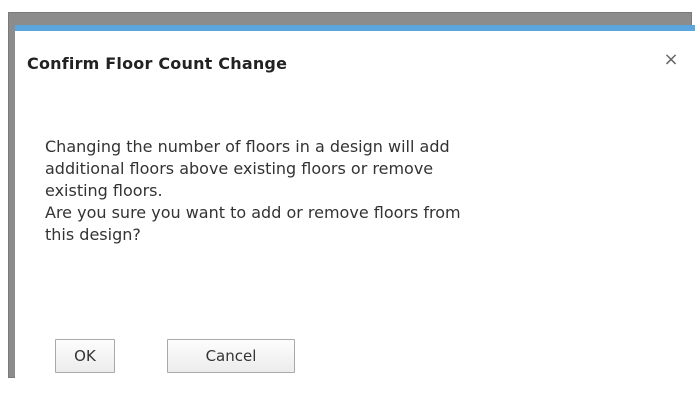 The height and width of the screenshot is (412, 700). What do you see at coordinates (104, 190) in the screenshot?
I see `message-line: existing floors.` at bounding box center [104, 190].